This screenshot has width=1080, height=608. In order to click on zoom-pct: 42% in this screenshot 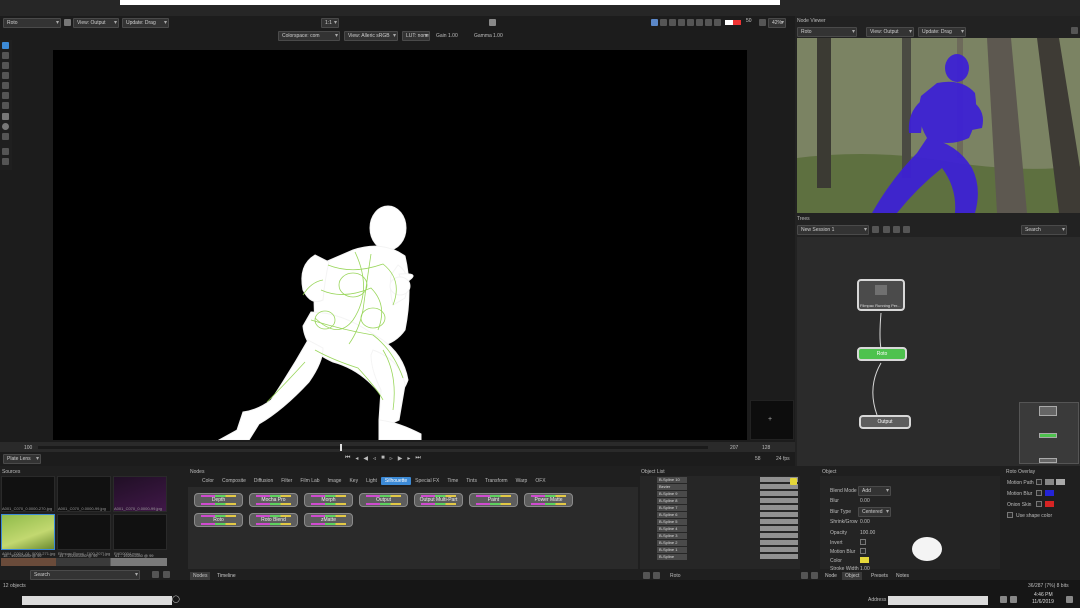, I will do `click(777, 23)`.